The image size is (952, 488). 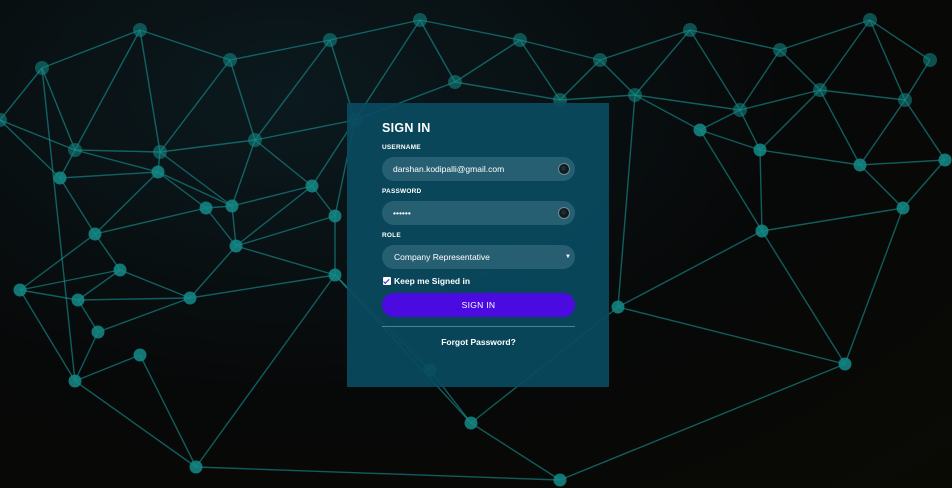 I want to click on password-label: PASSWORD, so click(x=402, y=191).